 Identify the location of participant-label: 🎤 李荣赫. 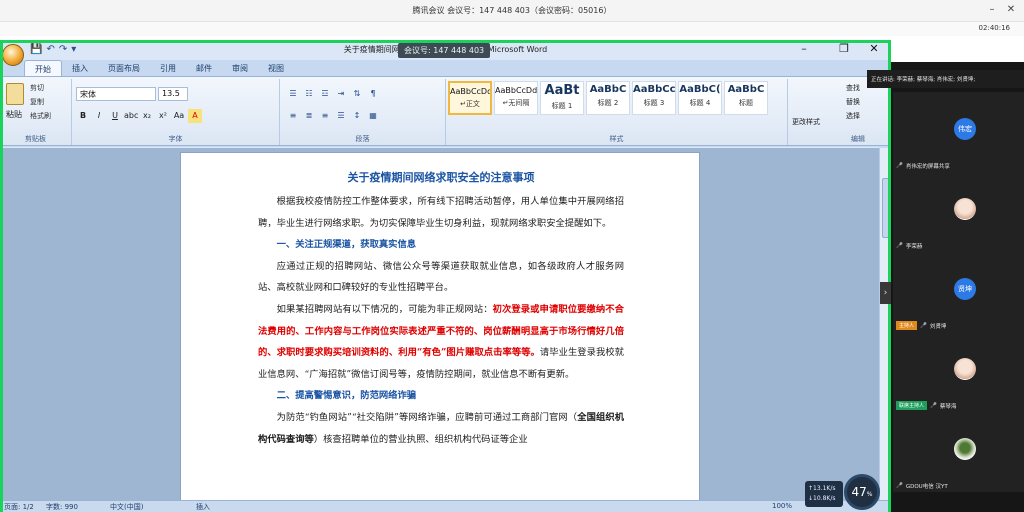
(909, 246).